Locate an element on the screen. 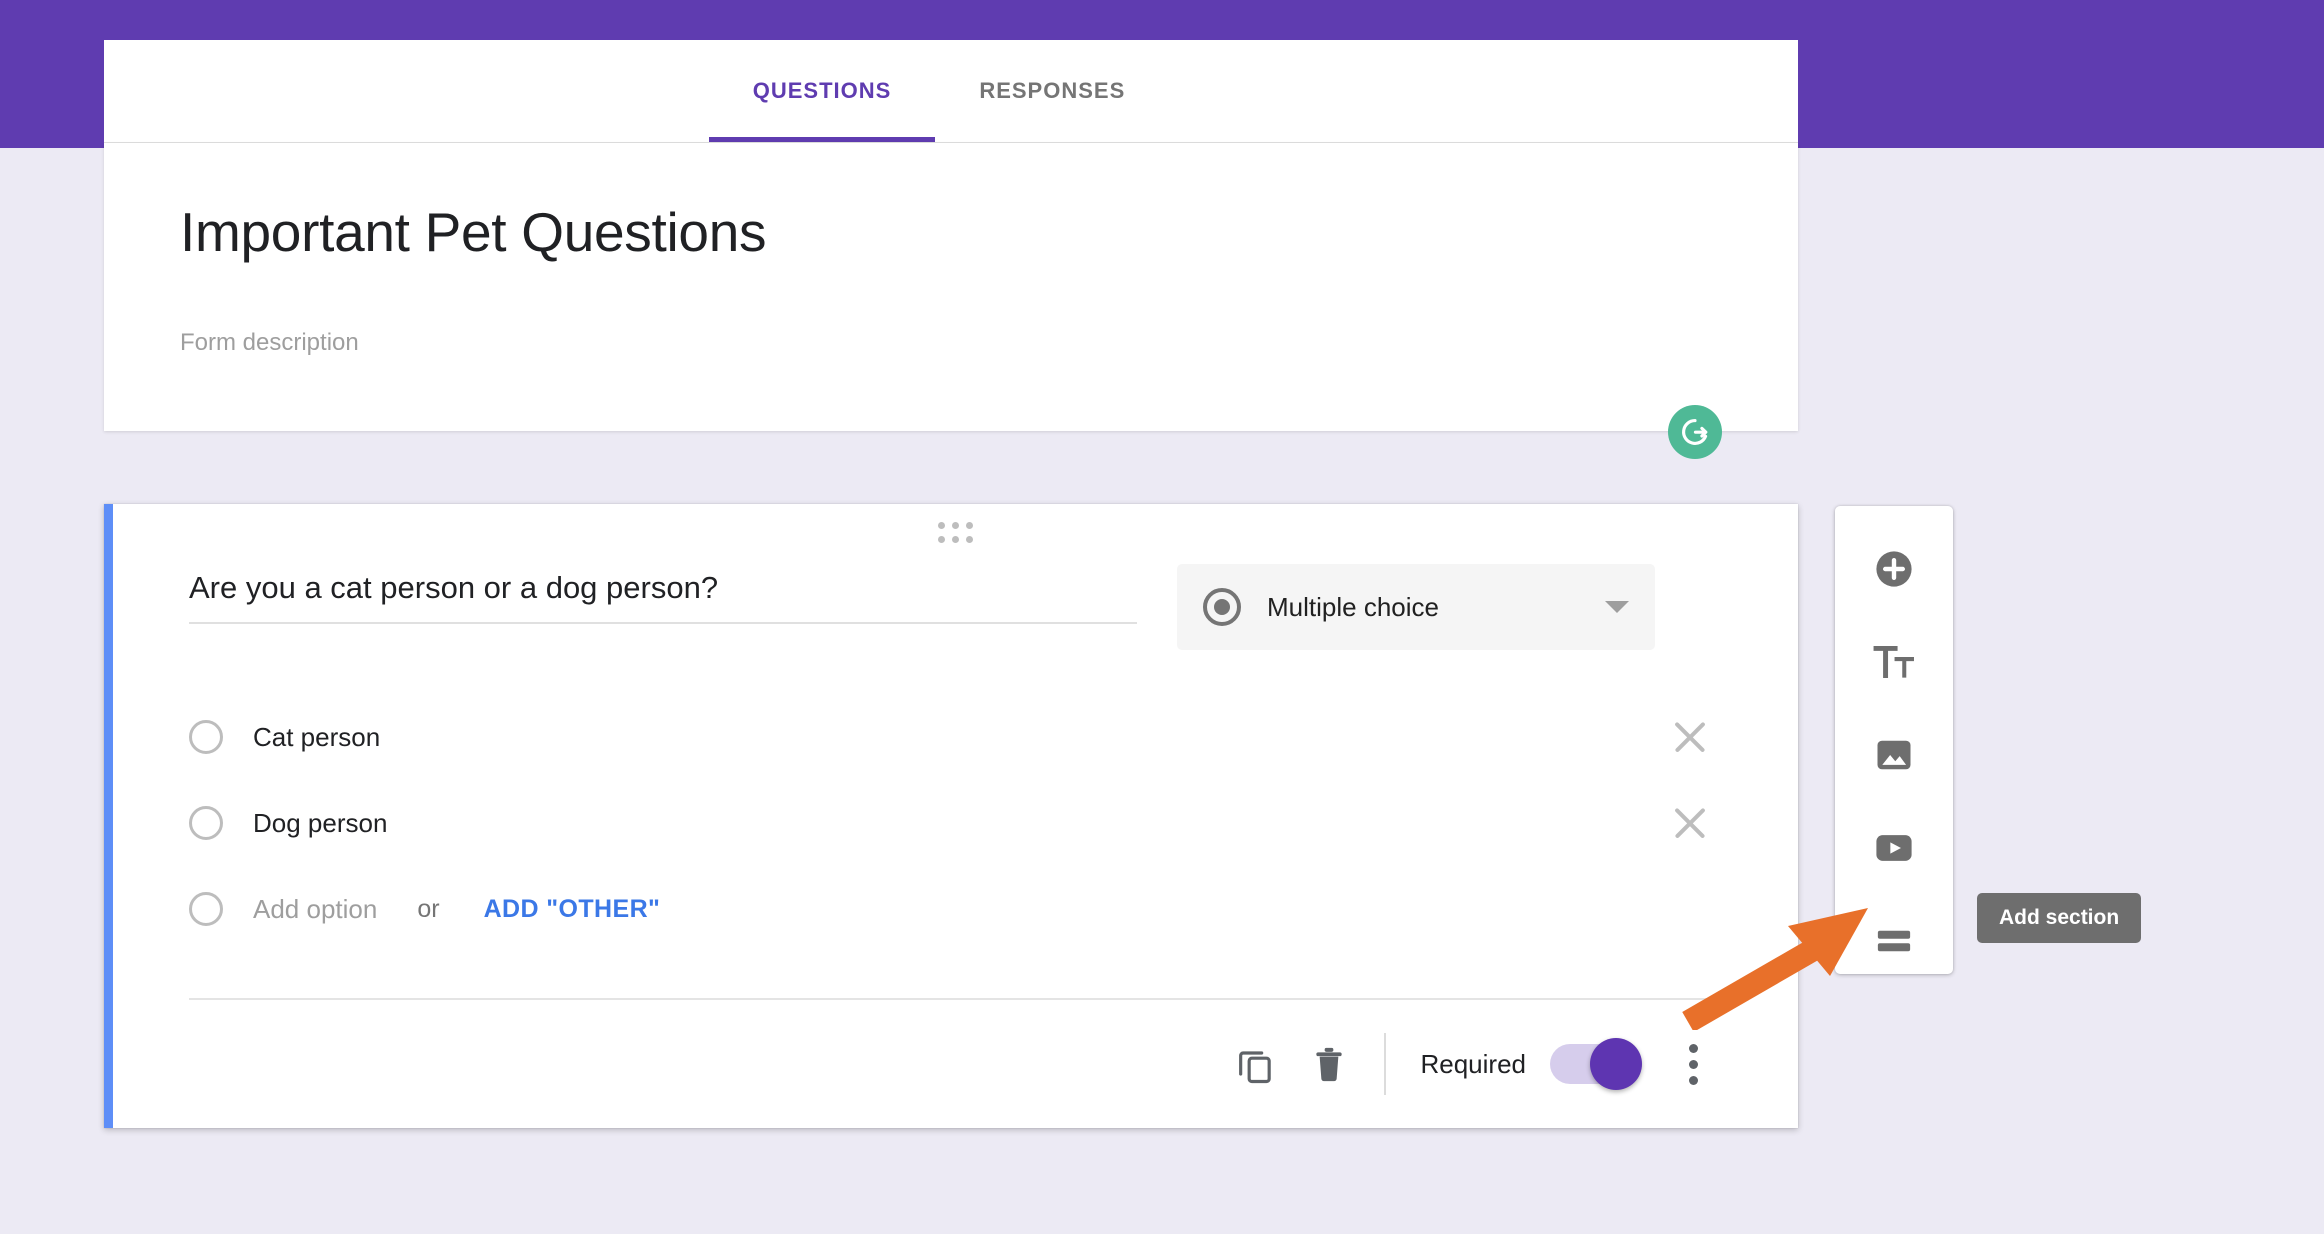  question-type-label: Multiple choice is located at coordinates (1353, 606).